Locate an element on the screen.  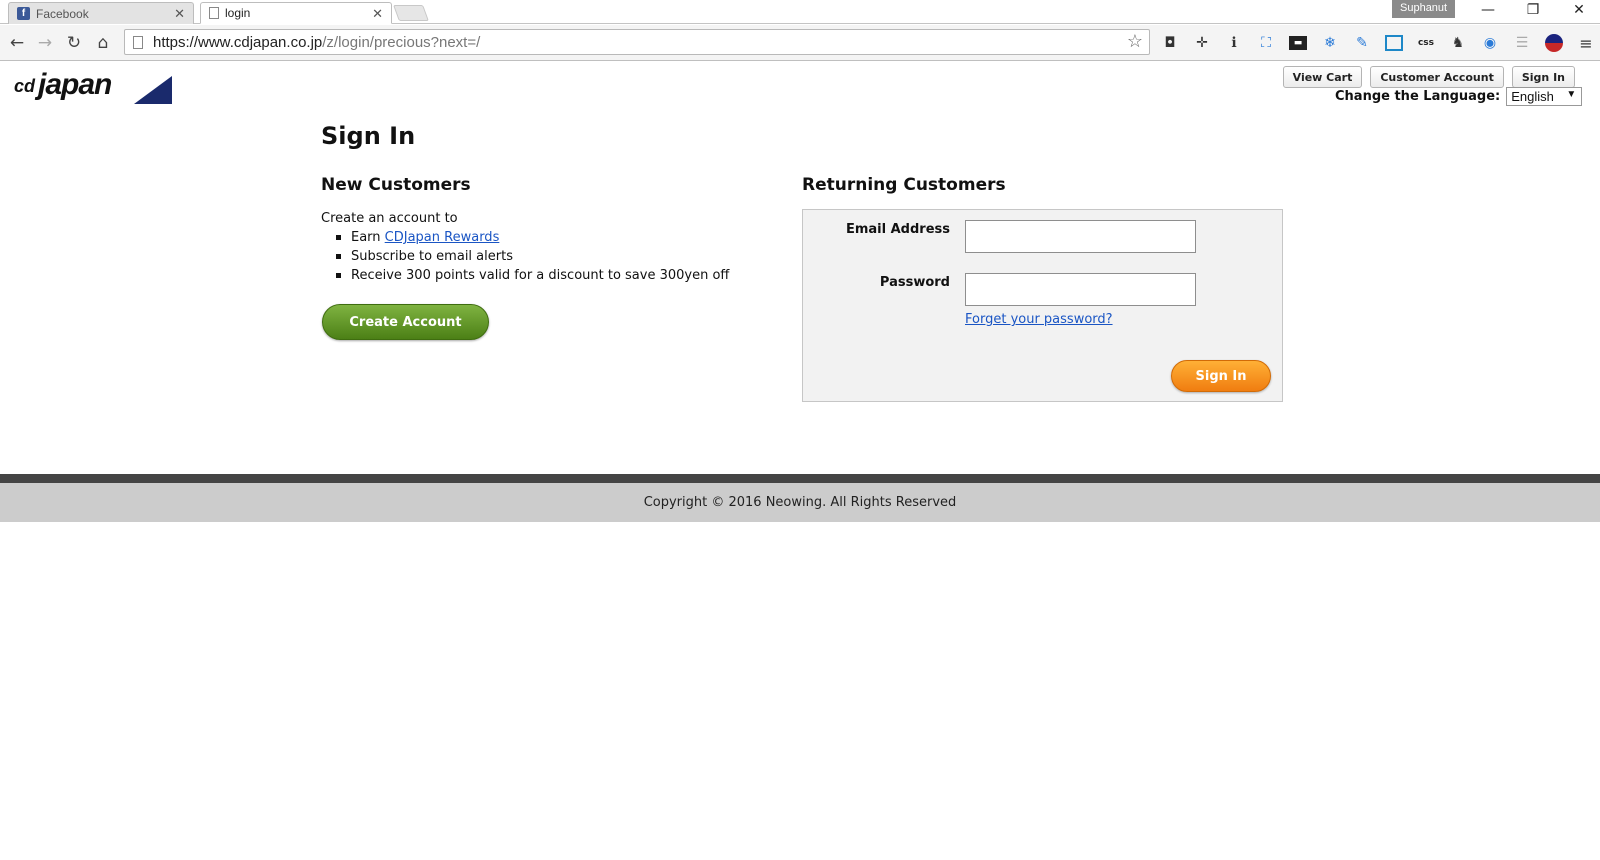
url-path: /z/login/precious?next=/ is located at coordinates (401, 42).